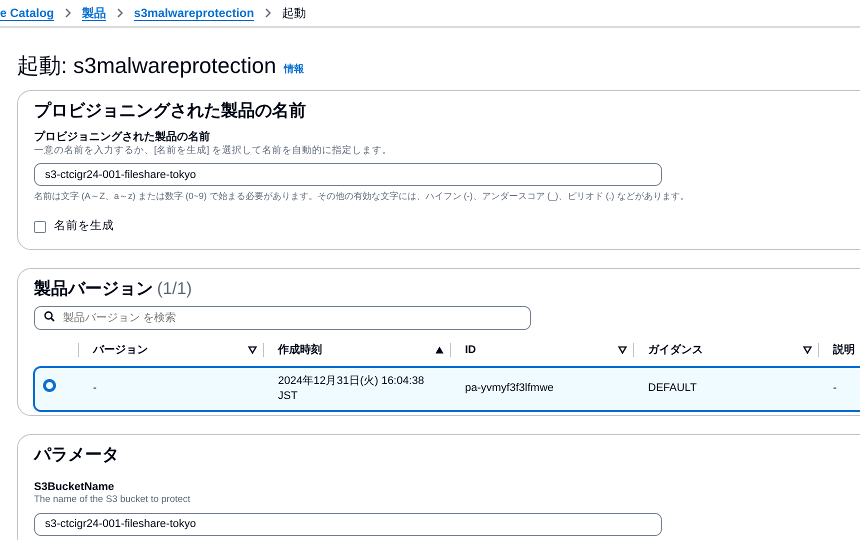 This screenshot has width=860, height=540. I want to click on field-label: S3BucketName, so click(75, 487).